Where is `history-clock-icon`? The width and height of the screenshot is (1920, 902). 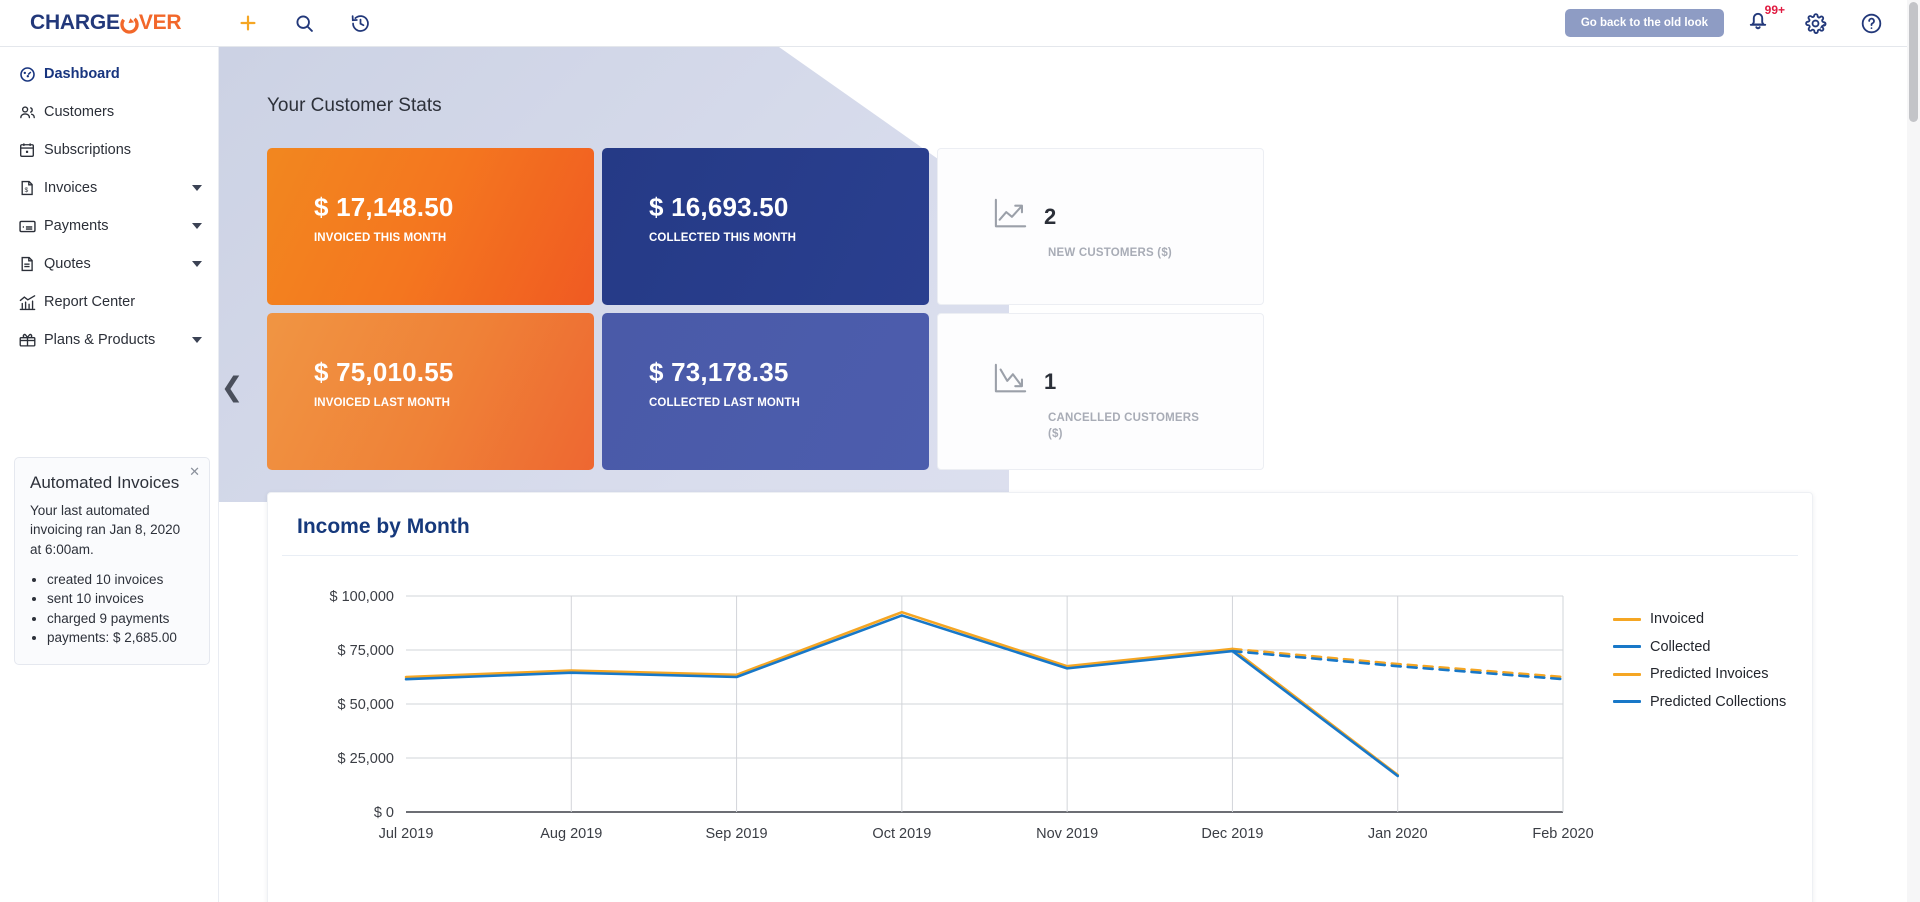
history-clock-icon is located at coordinates (360, 23).